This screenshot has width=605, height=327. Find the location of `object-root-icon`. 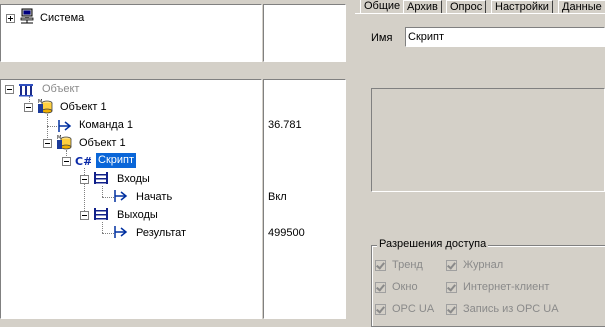

object-root-icon is located at coordinates (26, 90).